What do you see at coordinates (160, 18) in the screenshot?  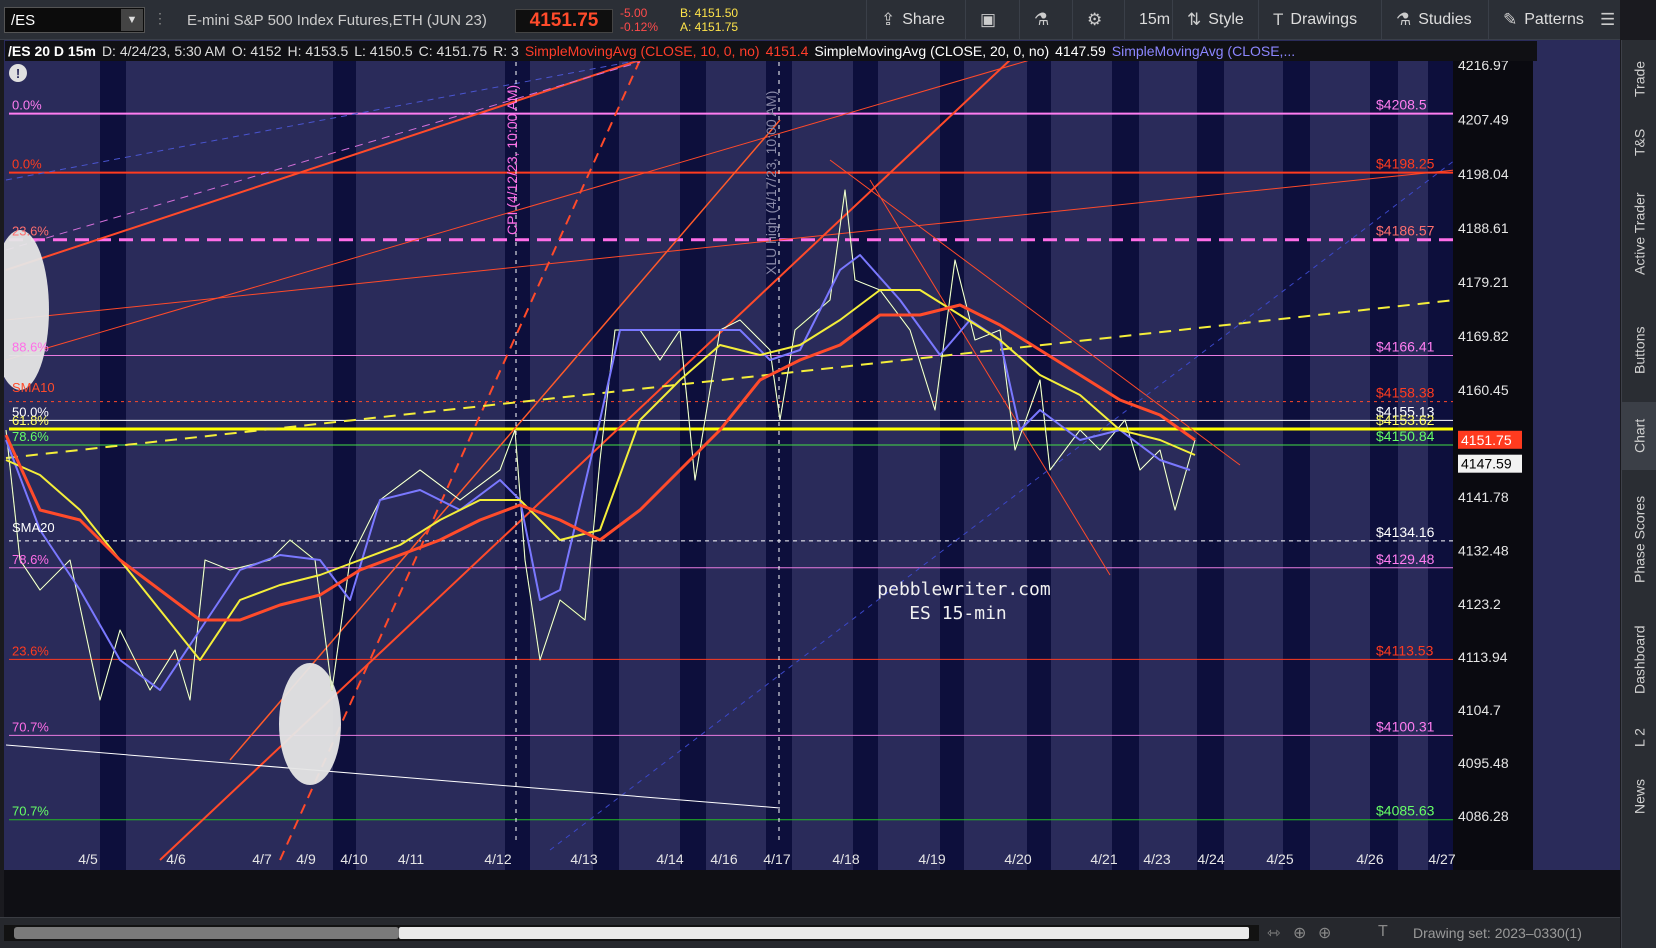 I see `grip-icon: ⋮` at bounding box center [160, 18].